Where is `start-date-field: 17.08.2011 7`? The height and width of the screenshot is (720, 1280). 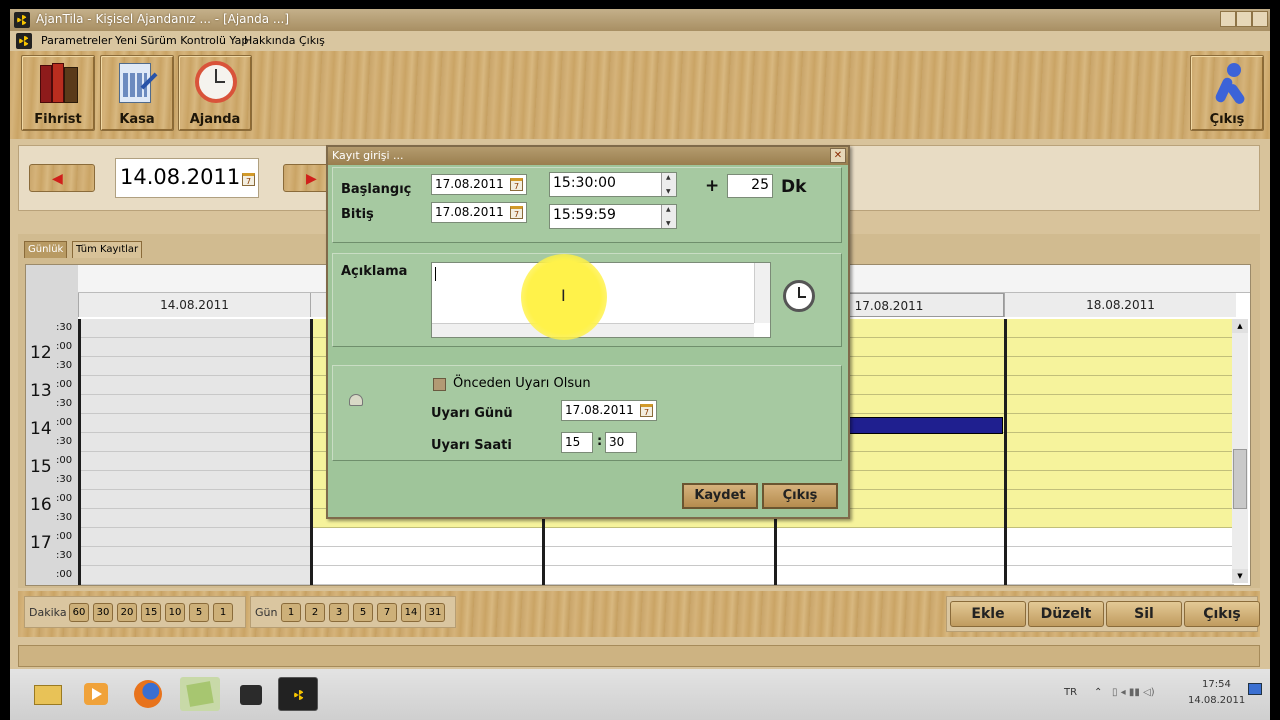 start-date-field: 17.08.2011 7 is located at coordinates (479, 184).